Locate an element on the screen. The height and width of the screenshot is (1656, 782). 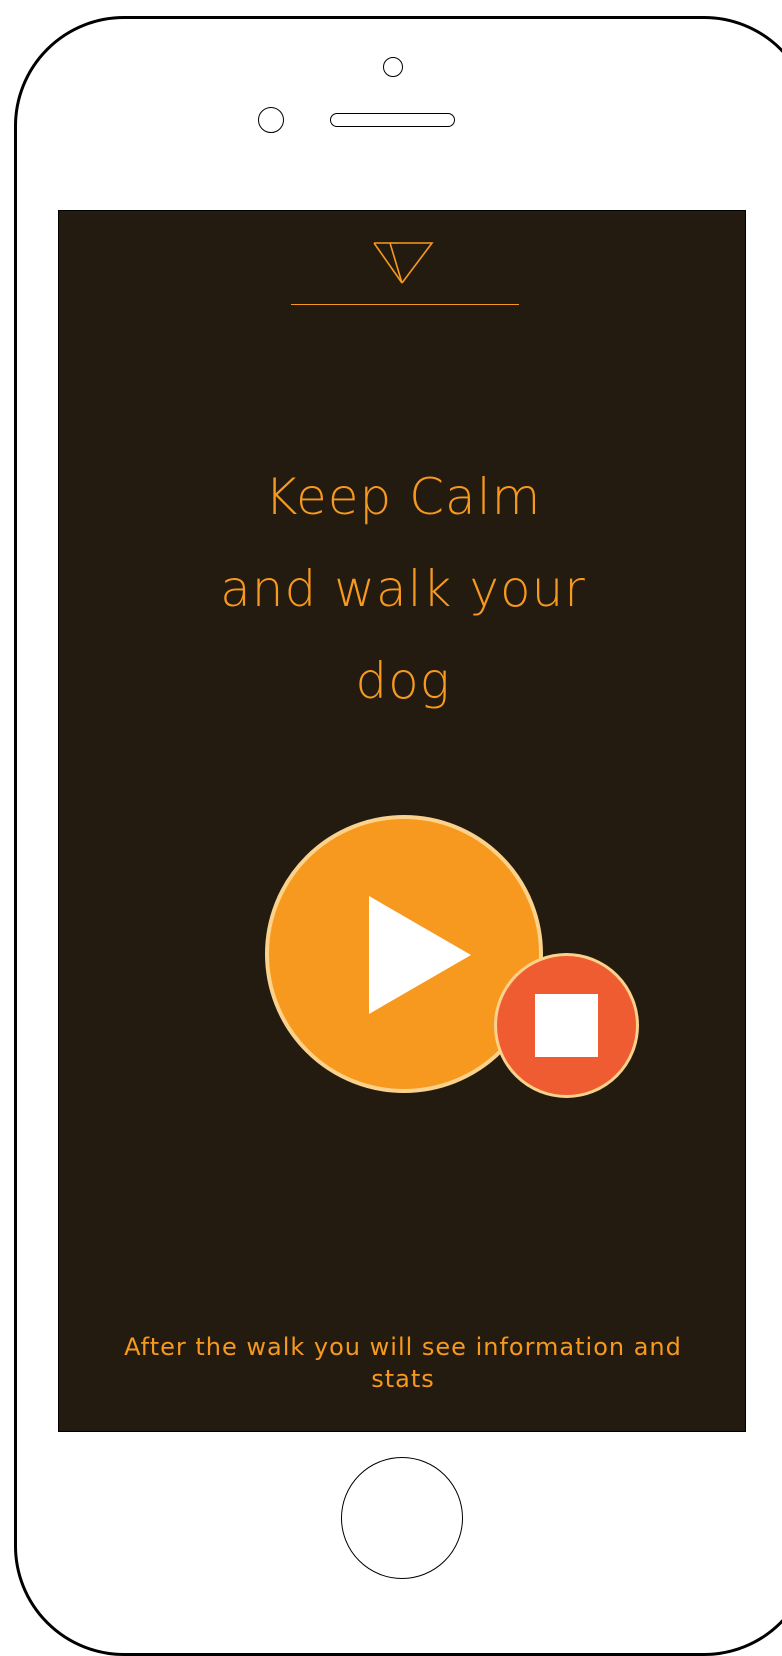
front-camera is located at coordinates (393, 67).